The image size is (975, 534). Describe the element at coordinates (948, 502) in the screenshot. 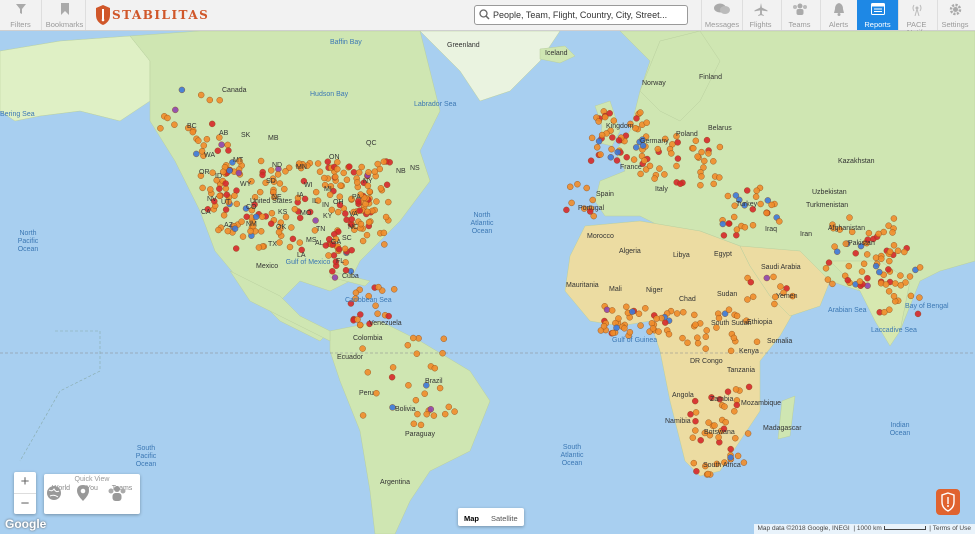

I see `stabilitas-badge` at that location.